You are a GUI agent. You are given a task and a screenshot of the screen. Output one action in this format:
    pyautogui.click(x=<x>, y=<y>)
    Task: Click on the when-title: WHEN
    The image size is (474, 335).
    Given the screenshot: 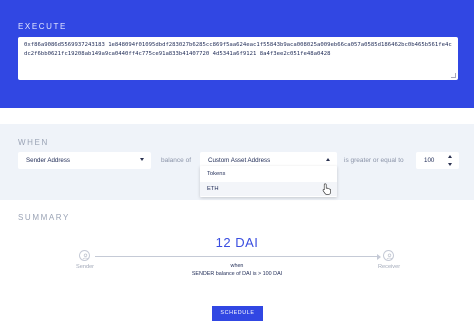 What is the action you would take?
    pyautogui.click(x=33, y=142)
    